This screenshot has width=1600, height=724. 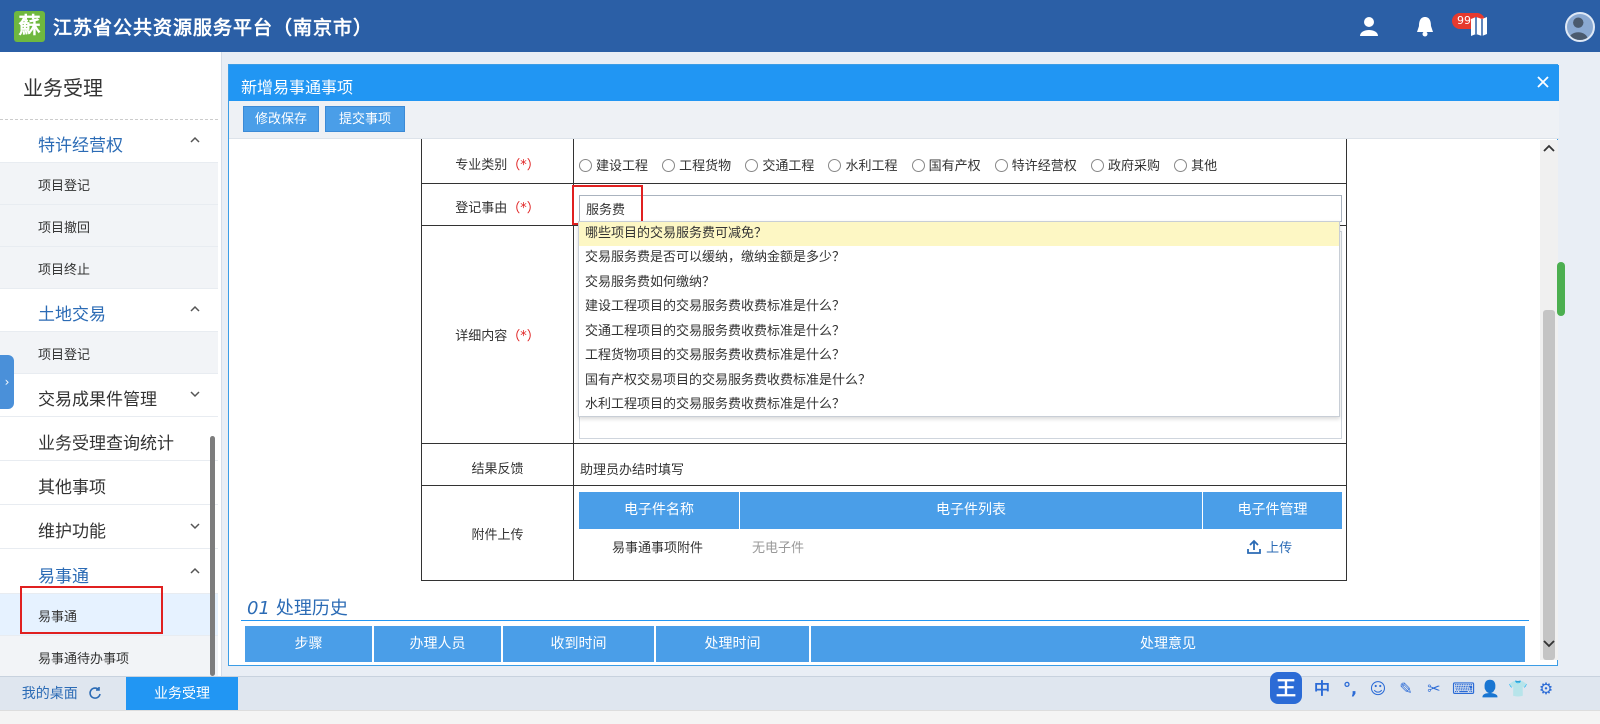 What do you see at coordinates (1406, 689) in the screenshot?
I see `pen-icon: ✎` at bounding box center [1406, 689].